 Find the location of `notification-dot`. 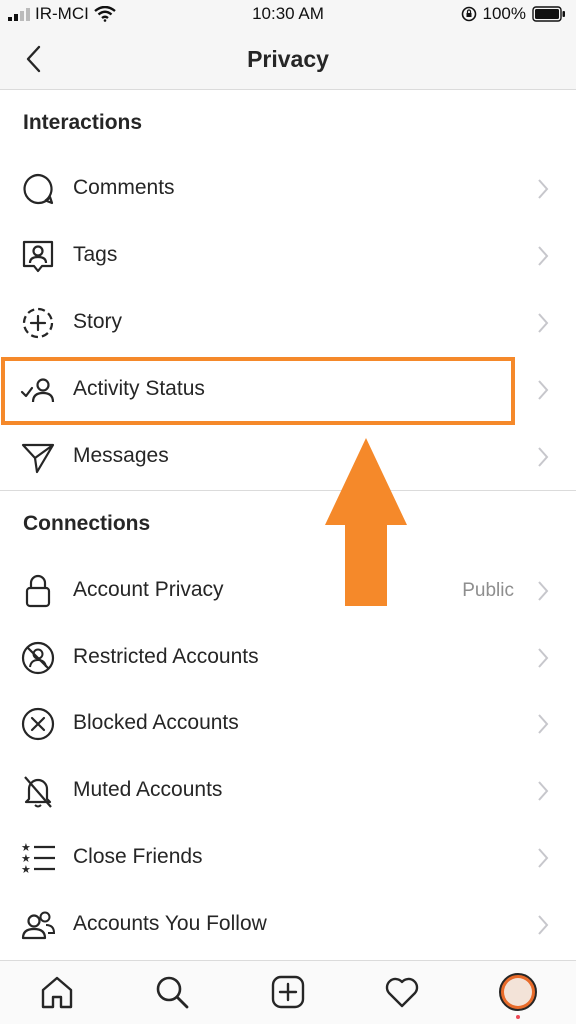

notification-dot is located at coordinates (518, 1017).